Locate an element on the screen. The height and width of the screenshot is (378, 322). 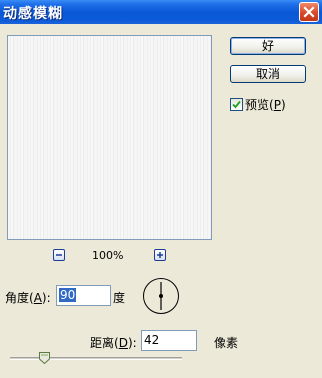
plus-icon is located at coordinates (160, 255).